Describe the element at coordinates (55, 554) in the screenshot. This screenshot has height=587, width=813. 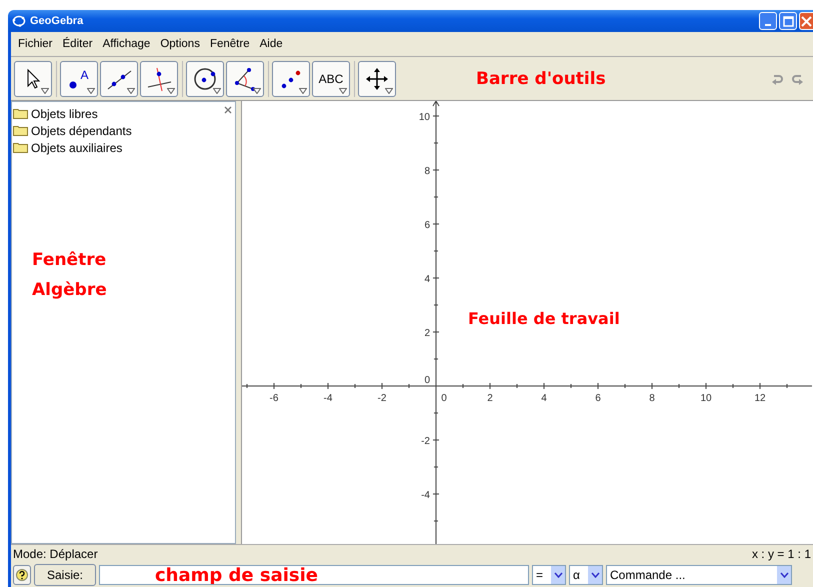
I see `mode-label: Mode: Déplacer` at that location.